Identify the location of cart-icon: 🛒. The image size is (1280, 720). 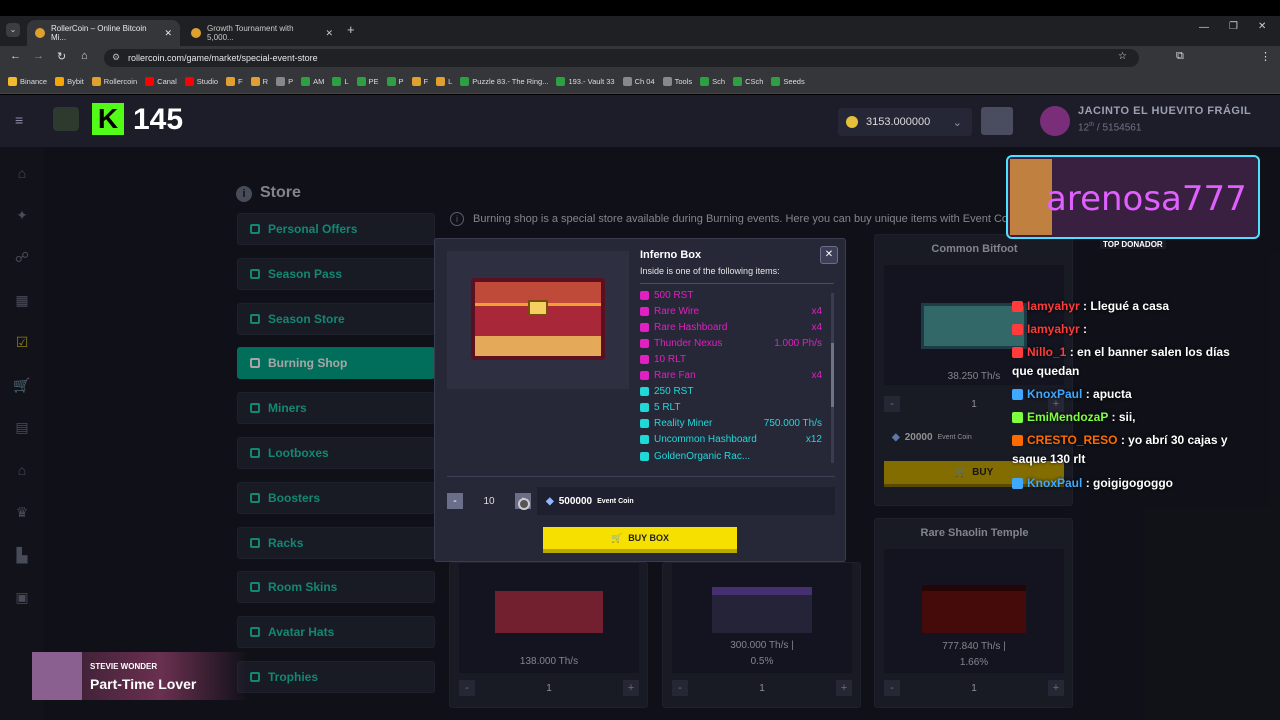
(616, 537).